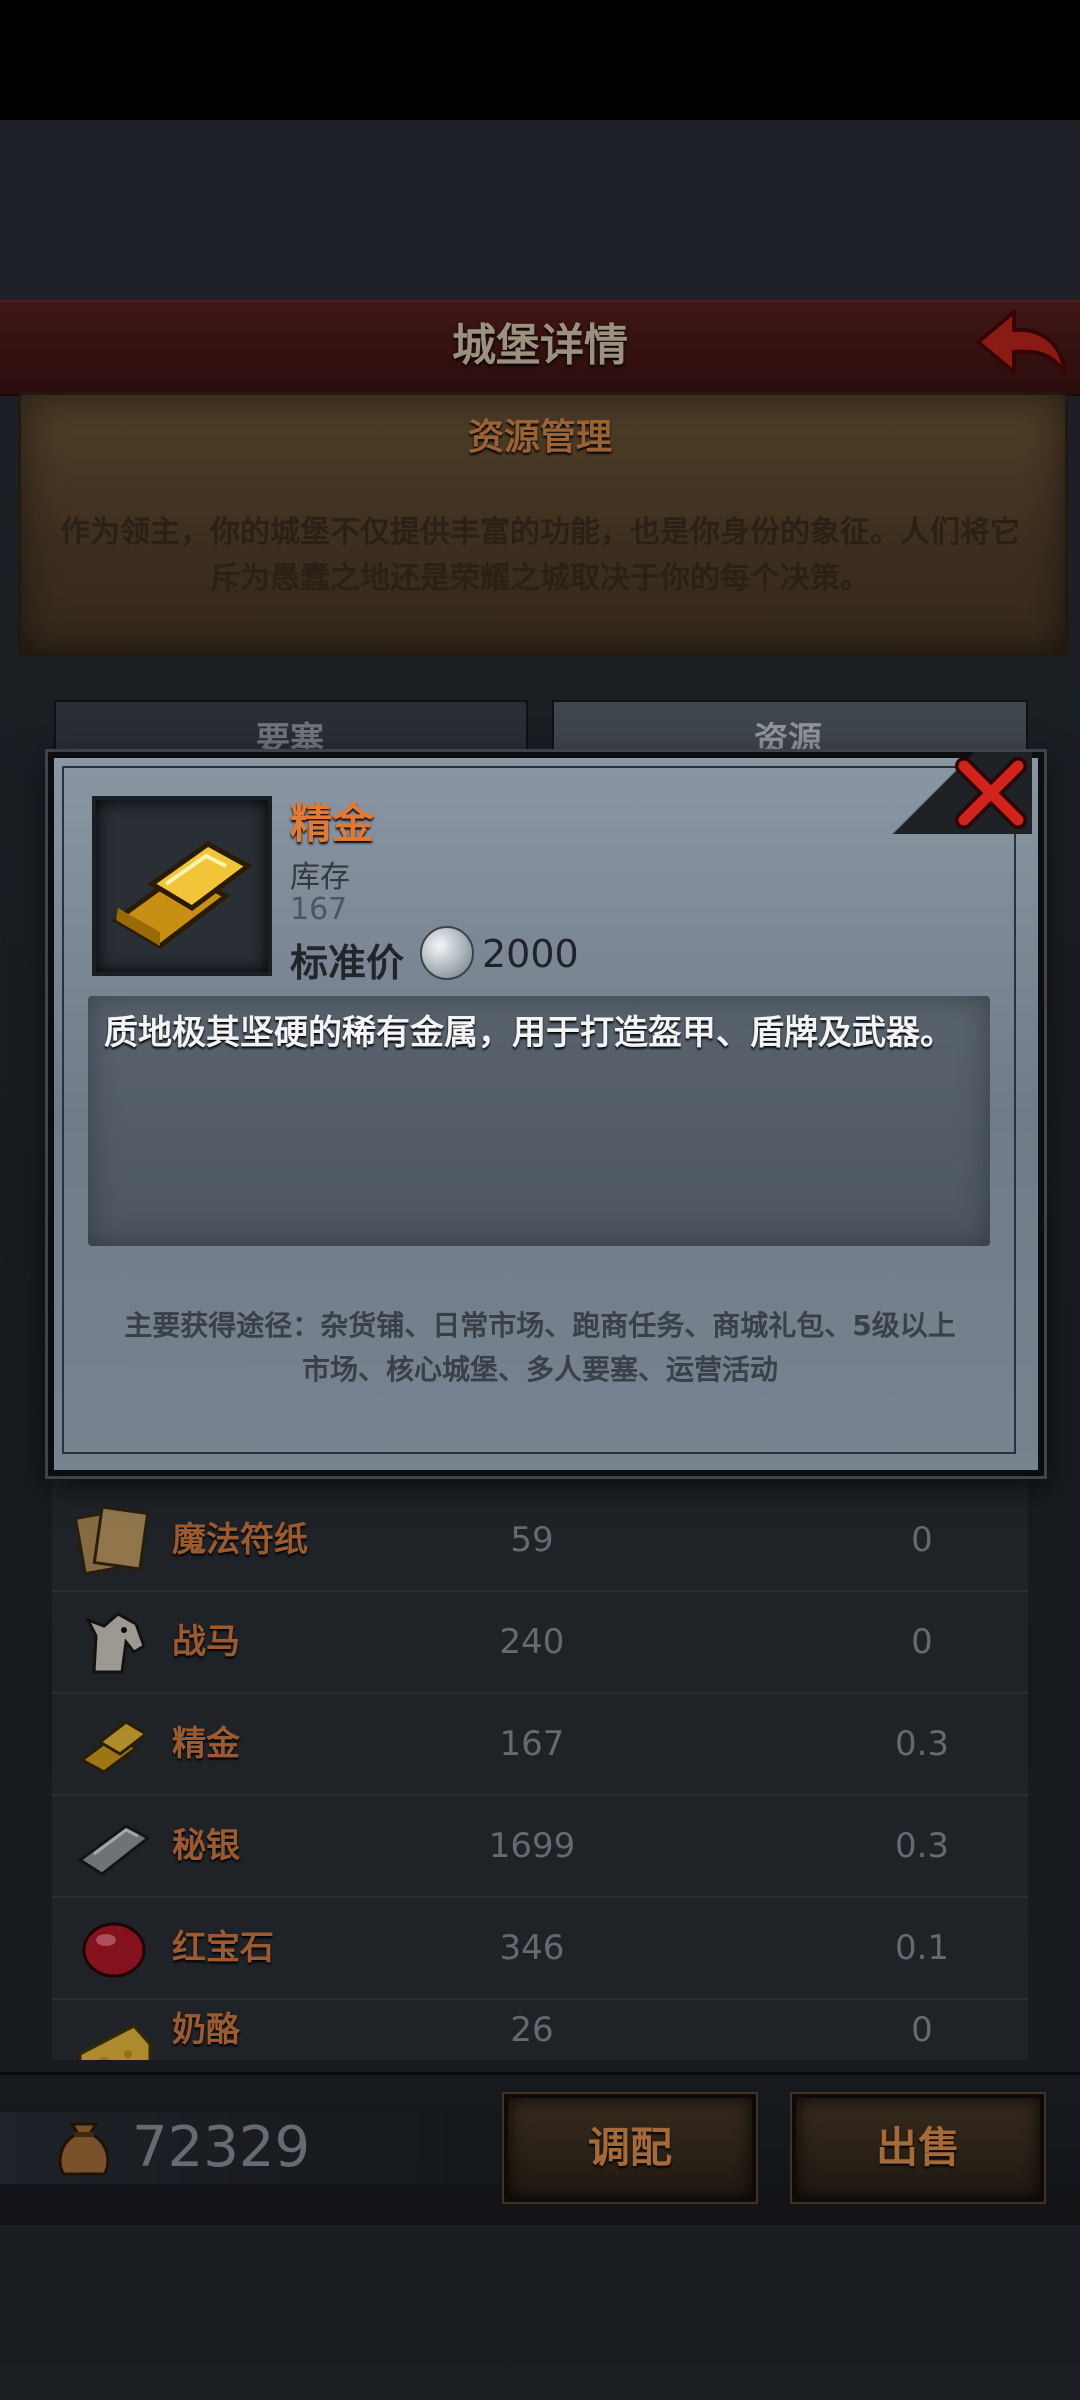  What do you see at coordinates (320, 877) in the screenshot?
I see `stock-label: 库存` at bounding box center [320, 877].